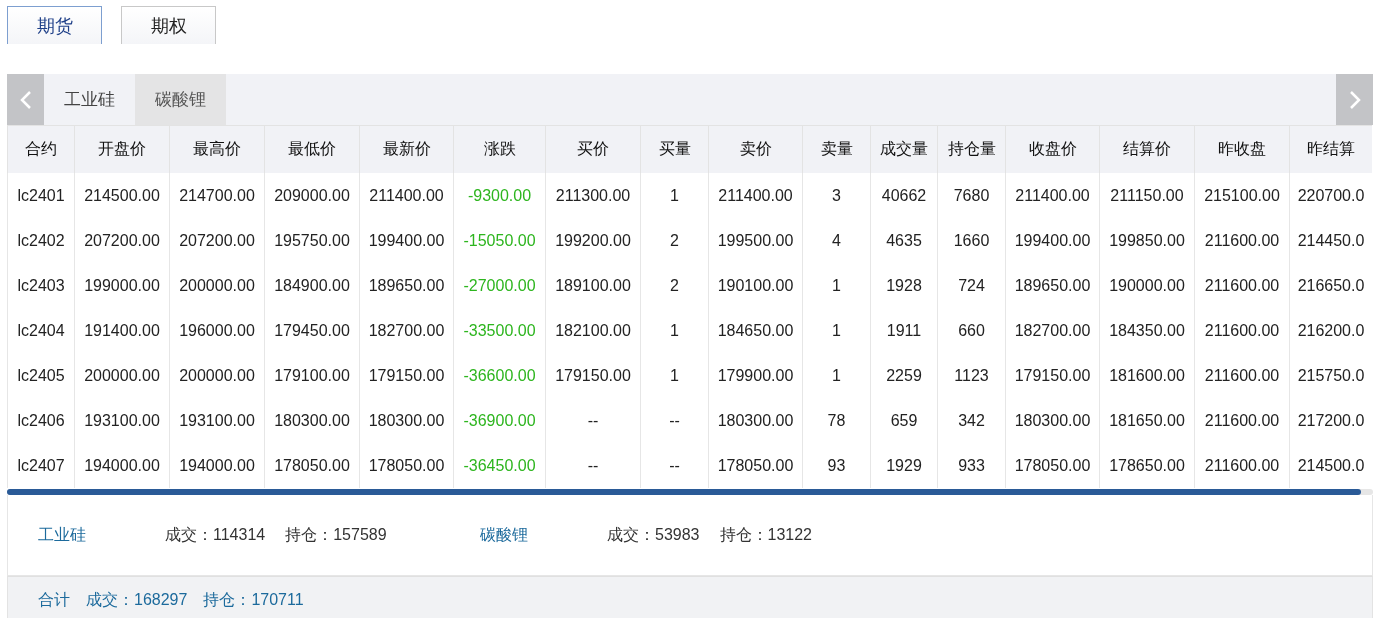 The width and height of the screenshot is (1376, 618). I want to click on column-header: 持仓量, so click(971, 149).